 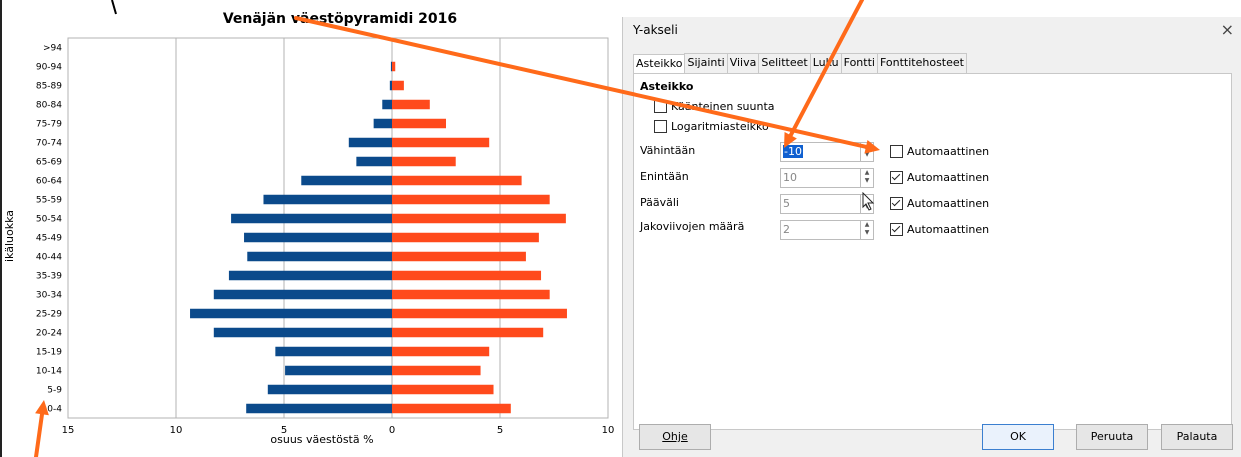 I want to click on minimum-value: -10, so click(x=793, y=151).